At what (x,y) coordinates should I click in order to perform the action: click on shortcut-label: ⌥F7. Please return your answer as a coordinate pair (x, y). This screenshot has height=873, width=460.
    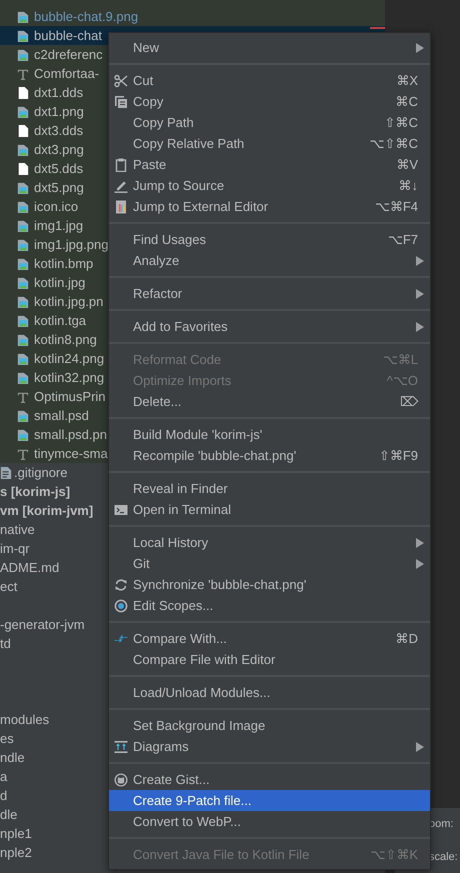
    Looking at the image, I should click on (403, 239).